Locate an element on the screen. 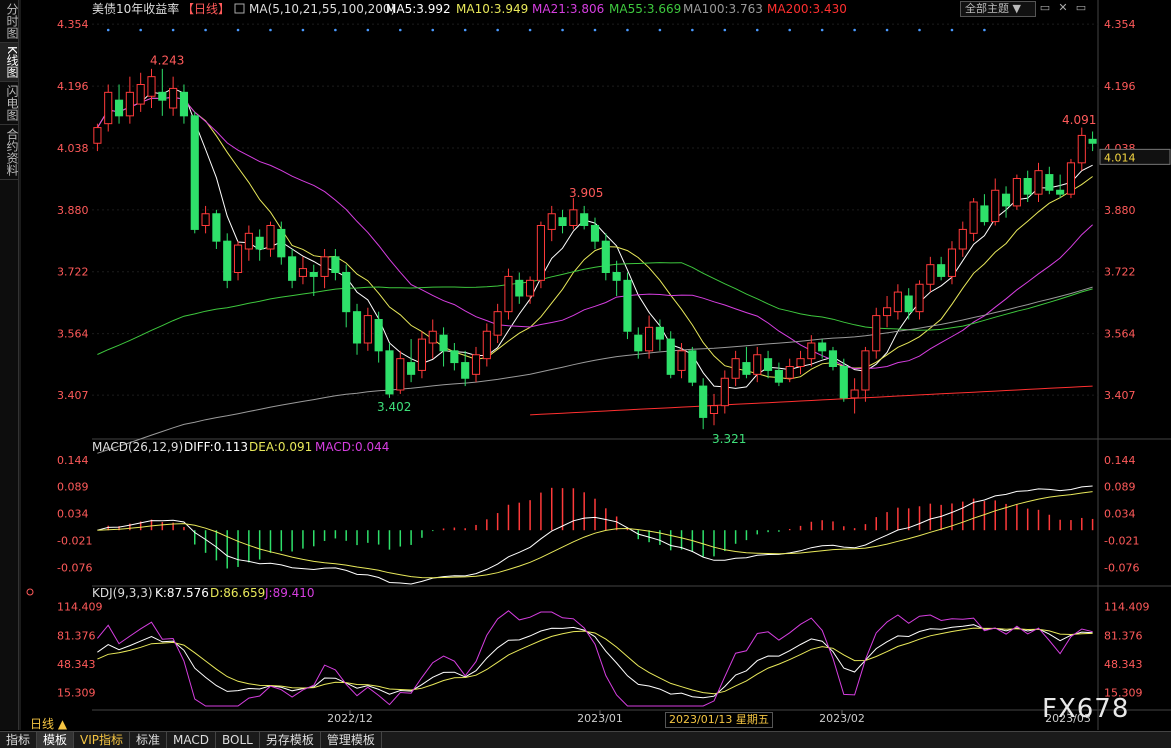  tab-indicator: 指标 is located at coordinates (19, 740).